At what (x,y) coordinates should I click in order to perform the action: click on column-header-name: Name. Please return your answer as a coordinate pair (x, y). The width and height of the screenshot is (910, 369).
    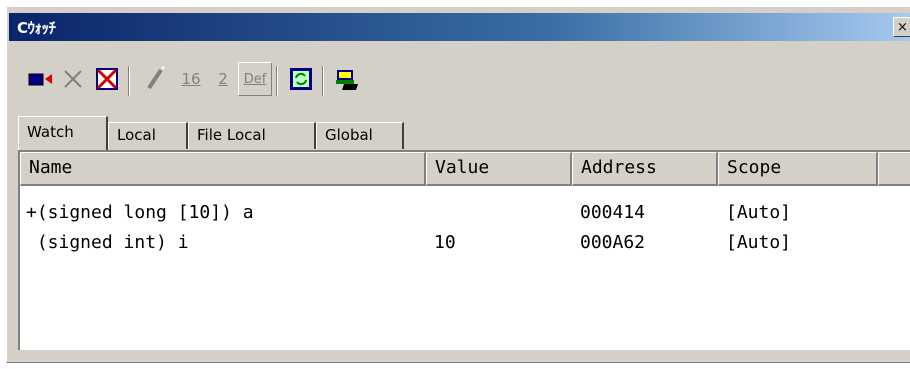
    Looking at the image, I should click on (223, 169).